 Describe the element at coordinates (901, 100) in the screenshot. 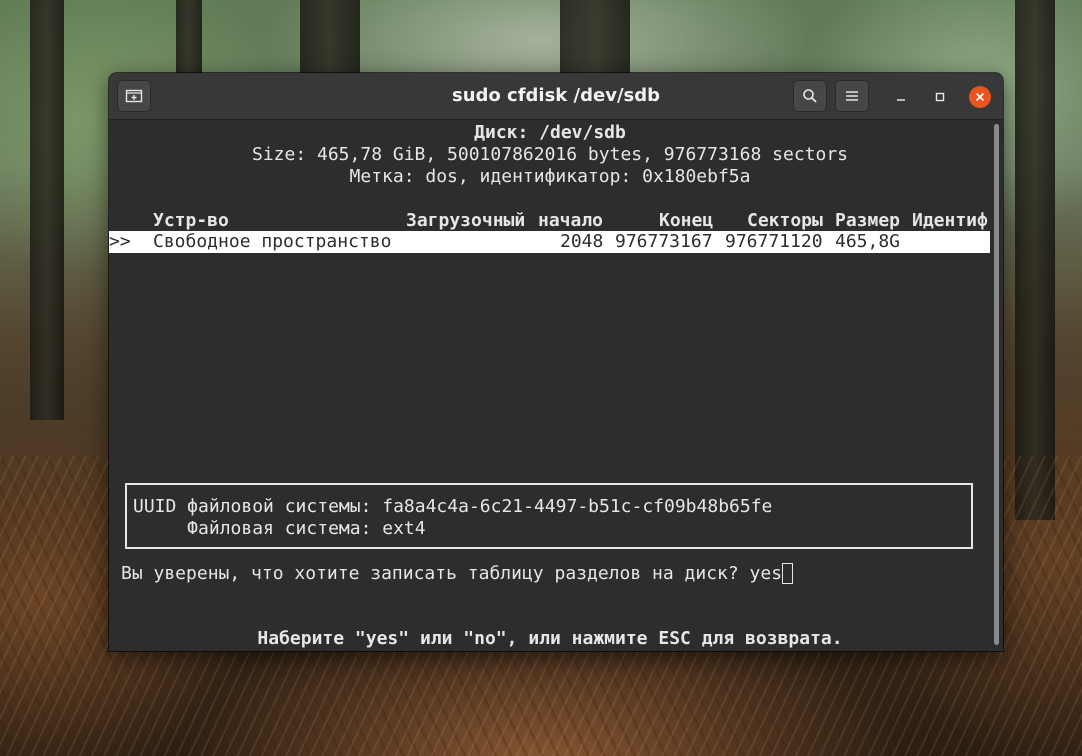

I see `minimize-icon` at that location.